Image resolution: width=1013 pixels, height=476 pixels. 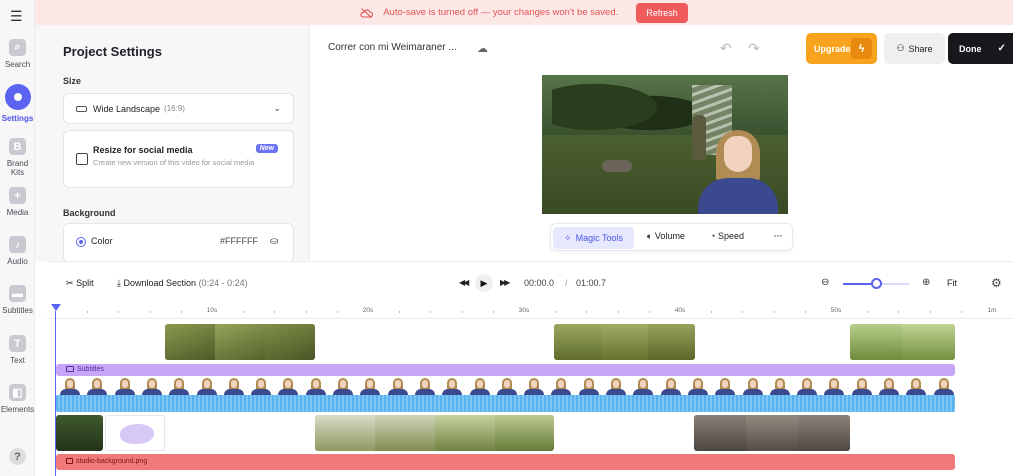 What do you see at coordinates (85, 283) in the screenshot?
I see `split-label: Split` at bounding box center [85, 283].